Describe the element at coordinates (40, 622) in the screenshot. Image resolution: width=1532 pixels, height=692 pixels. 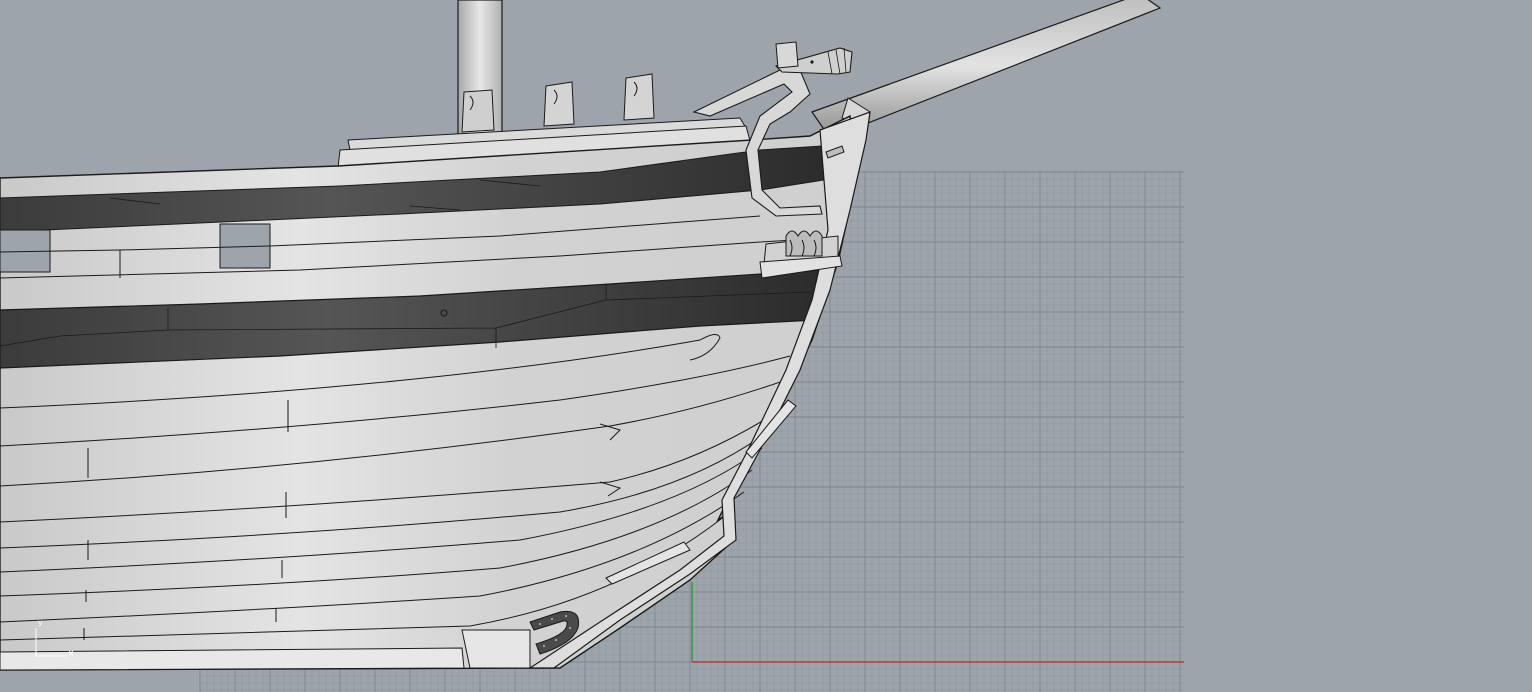
I see `orientation-y-label: y` at that location.